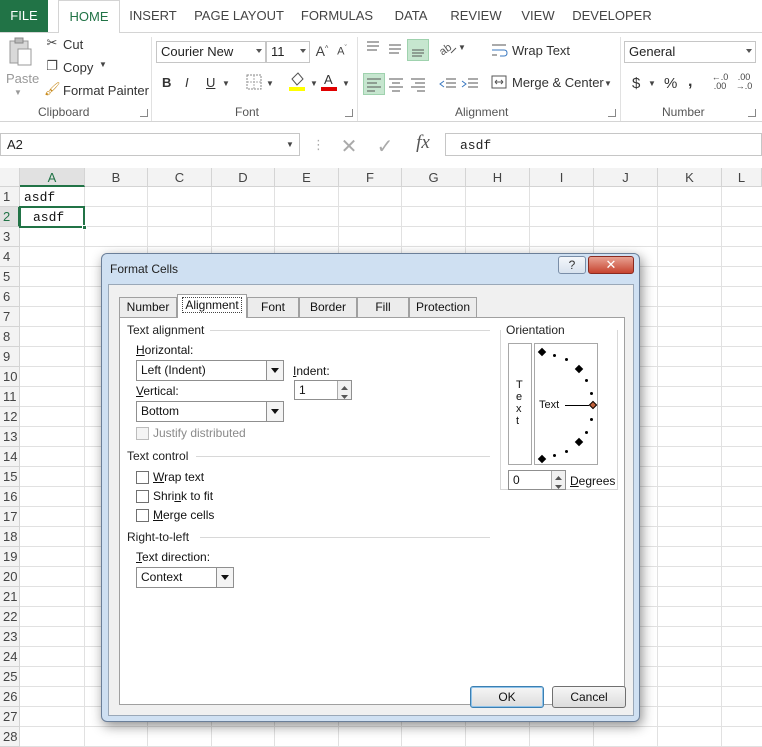 The height and width of the screenshot is (747, 762). Describe the element at coordinates (10, 457) in the screenshot. I see `row-header-14: 14` at that location.